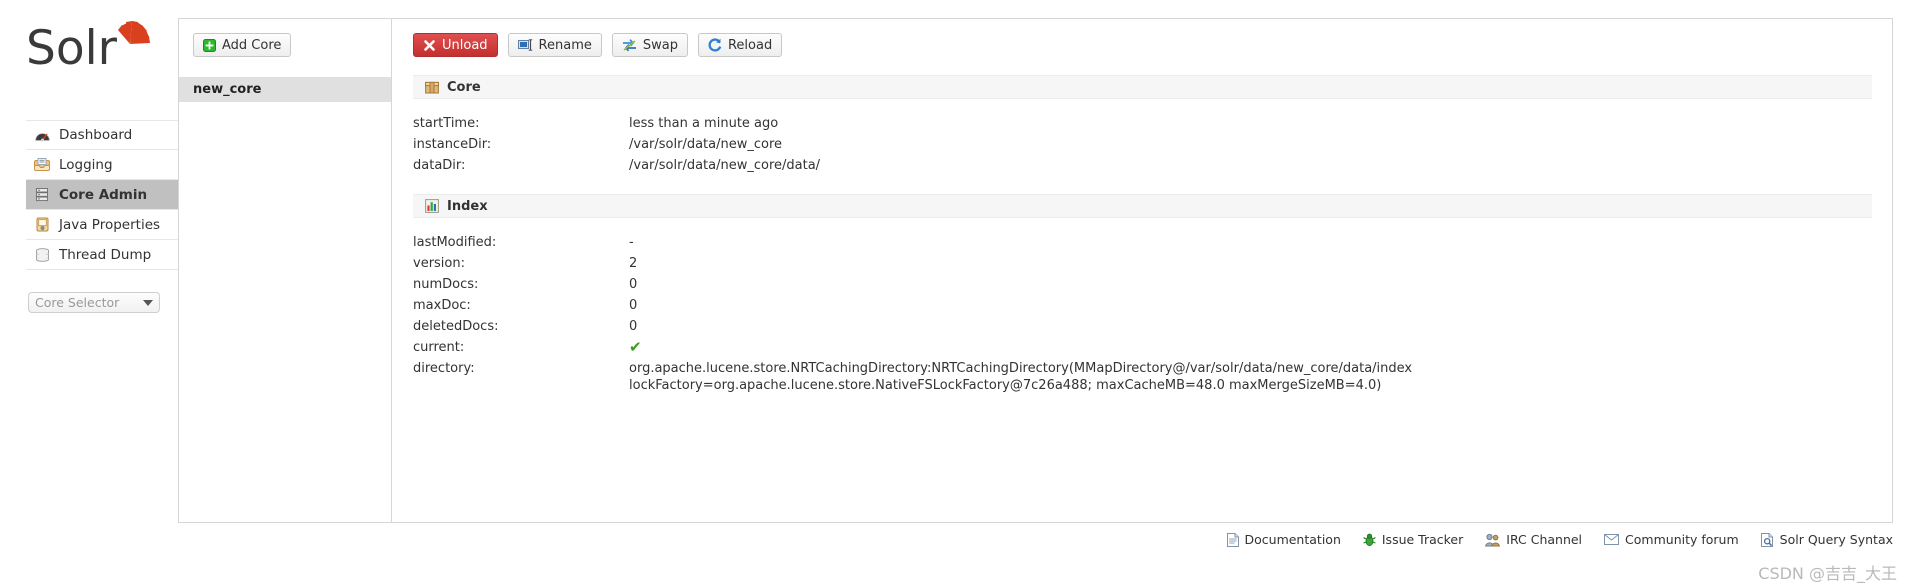  I want to click on sidebar-item-label: Core Admin, so click(103, 194).